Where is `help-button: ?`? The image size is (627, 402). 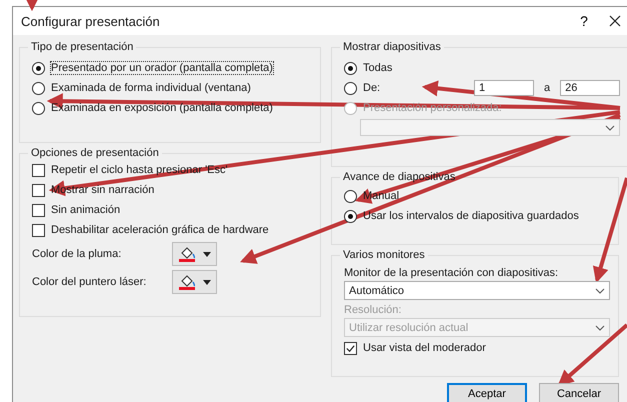
help-button: ? is located at coordinates (584, 21).